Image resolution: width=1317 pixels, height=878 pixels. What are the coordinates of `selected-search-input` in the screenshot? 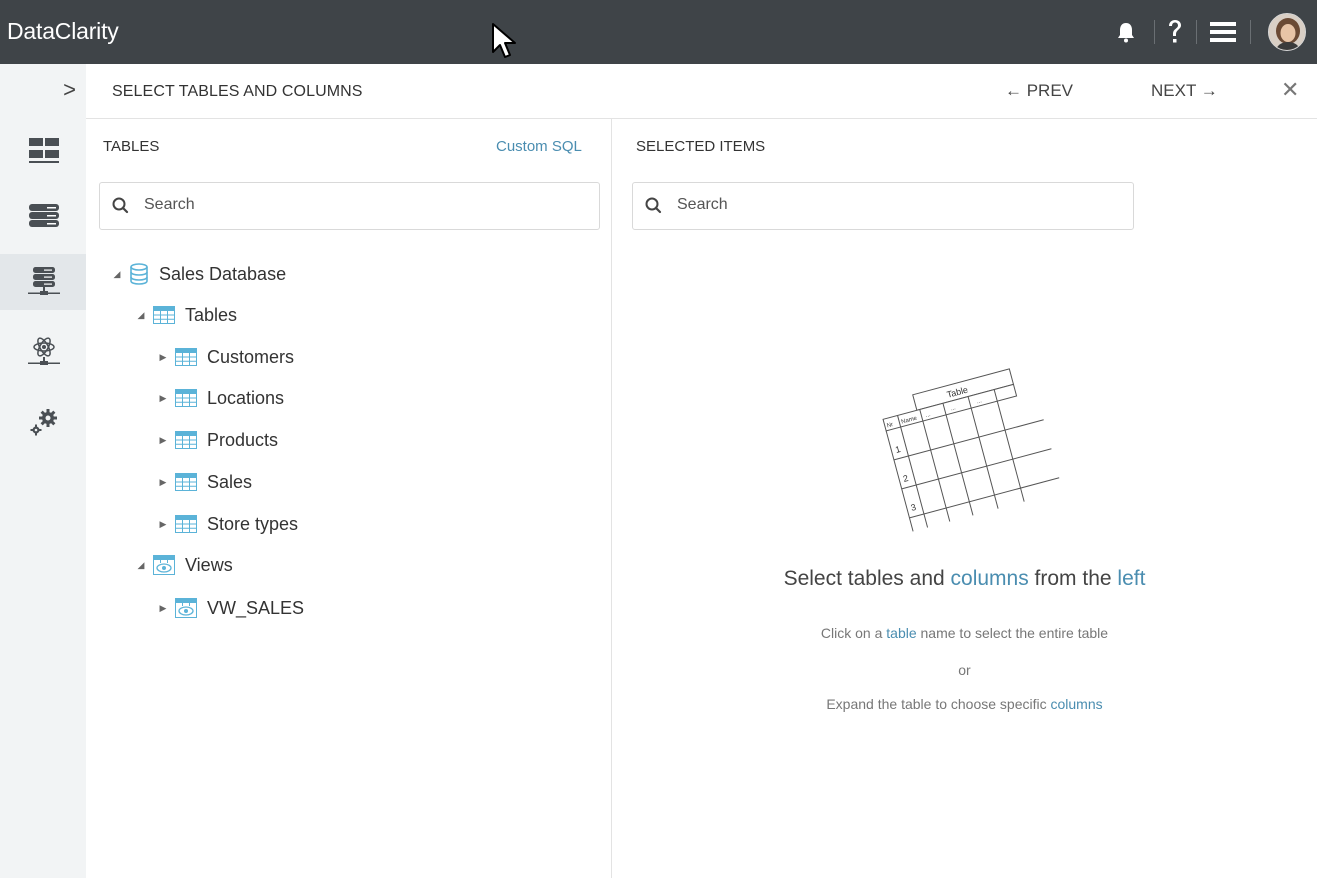 It's located at (877, 205).